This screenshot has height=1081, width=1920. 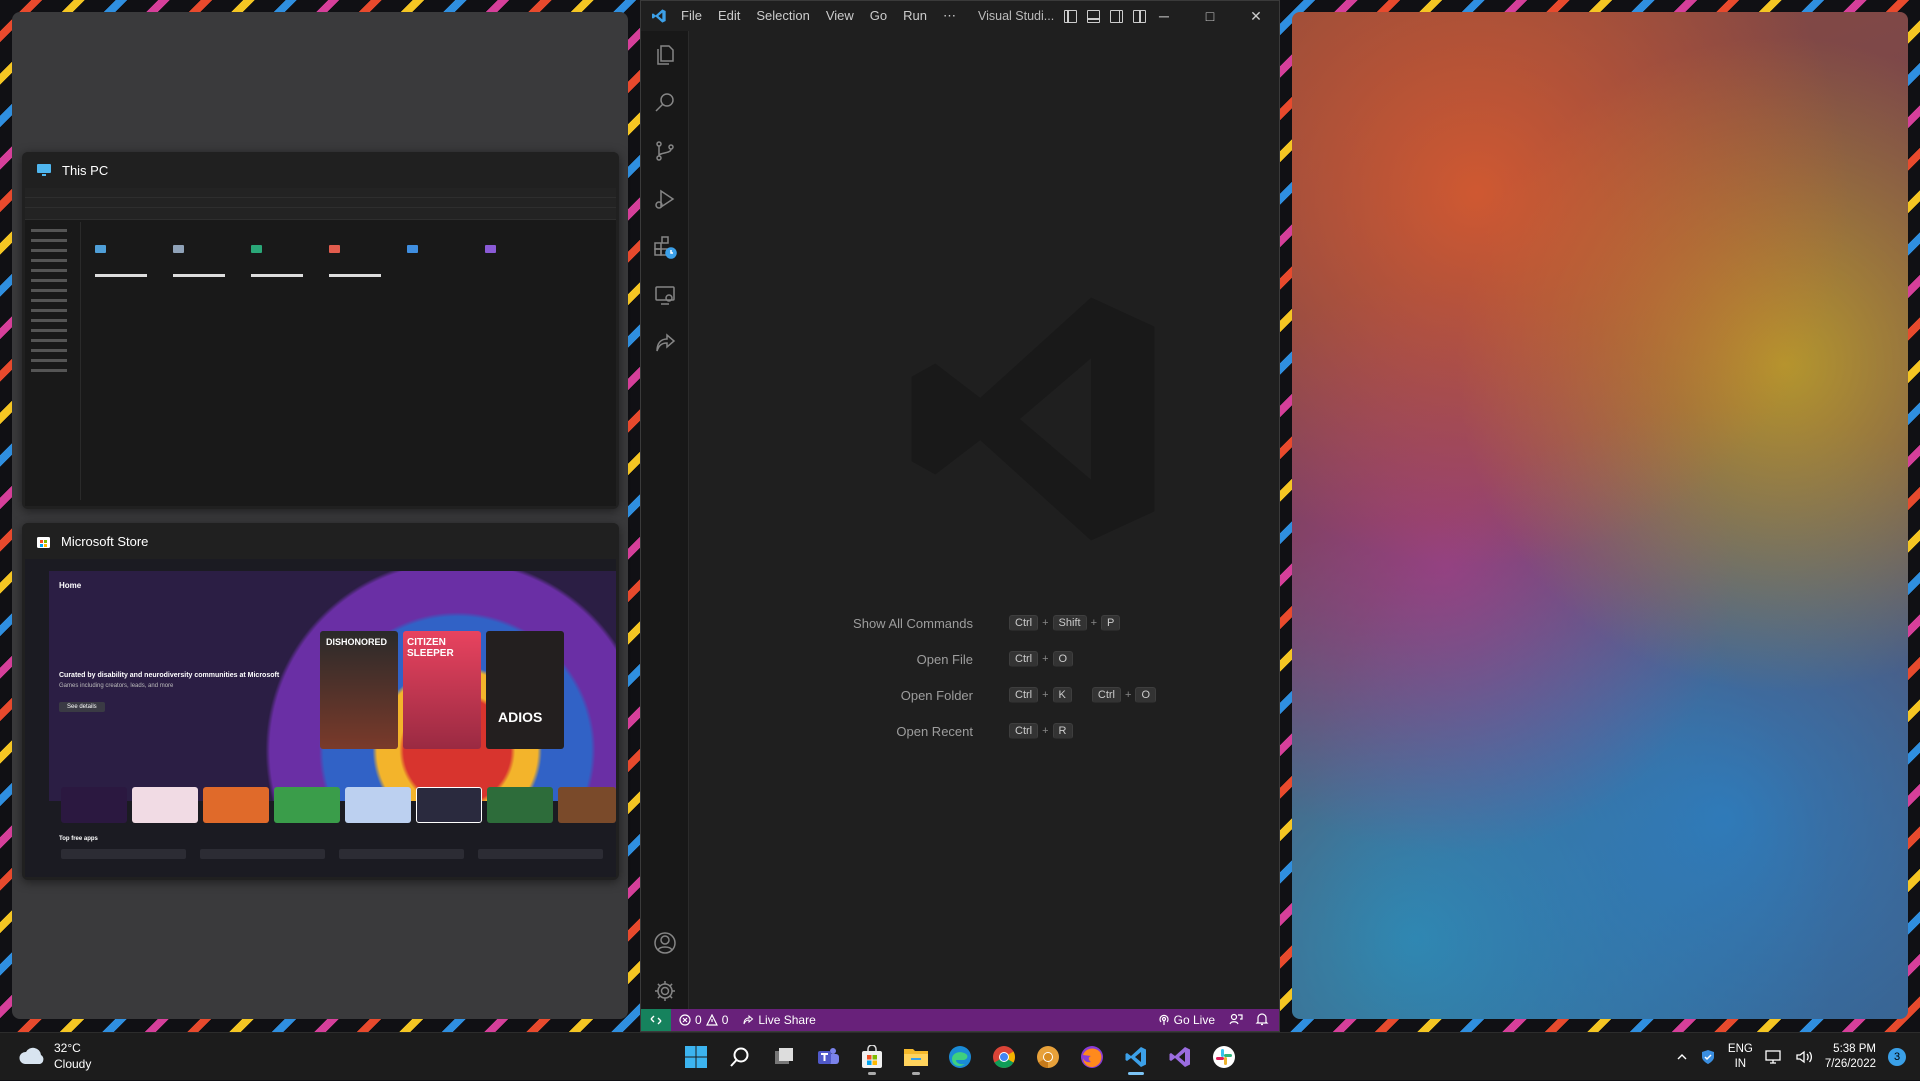 What do you see at coordinates (1854, 1049) in the screenshot?
I see `clock-time: 5:38 PM` at bounding box center [1854, 1049].